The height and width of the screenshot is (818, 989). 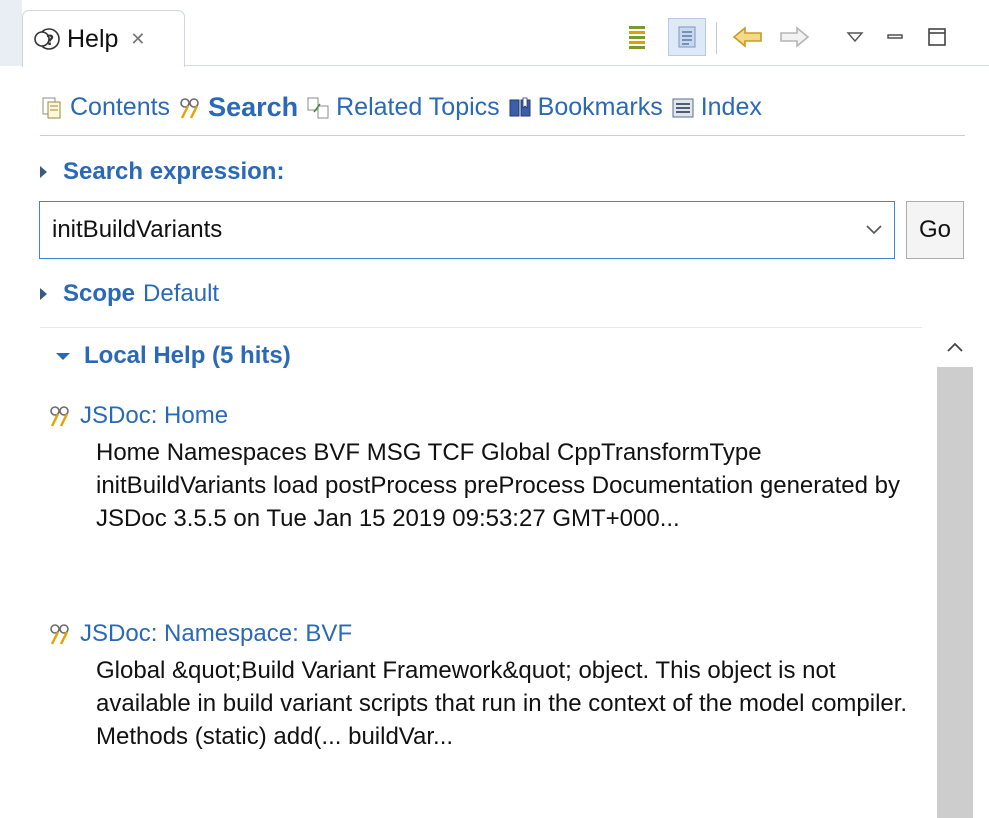 I want to click on view-toolbar, so click(x=494, y=38).